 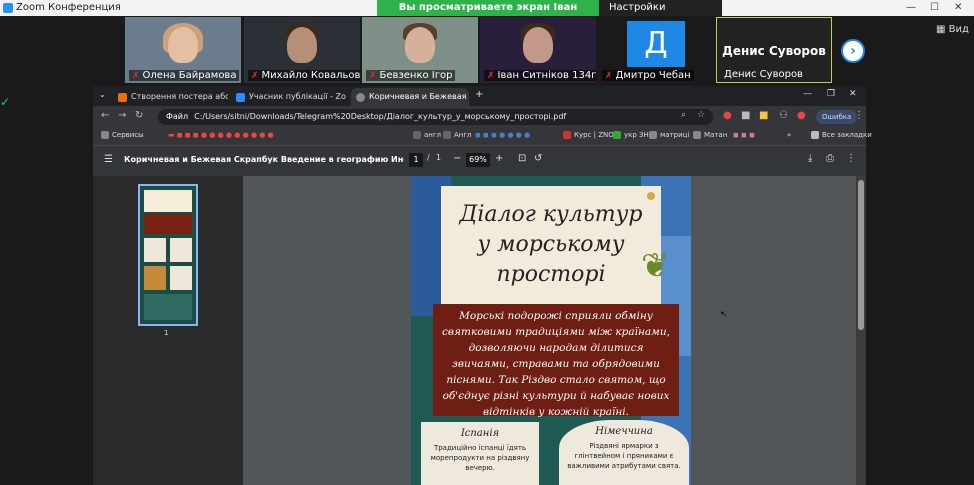 What do you see at coordinates (934, 7) in the screenshot?
I see `maximize-icon: ☐` at bounding box center [934, 7].